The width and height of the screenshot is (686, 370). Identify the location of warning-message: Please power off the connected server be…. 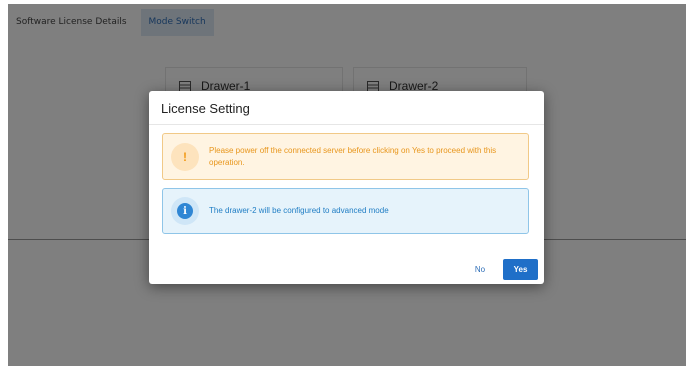
(353, 156).